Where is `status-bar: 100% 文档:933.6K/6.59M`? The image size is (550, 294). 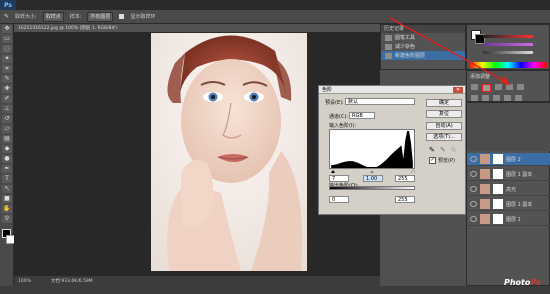 status-bar: 100% 文档:933.6K/6.59M is located at coordinates (197, 281).